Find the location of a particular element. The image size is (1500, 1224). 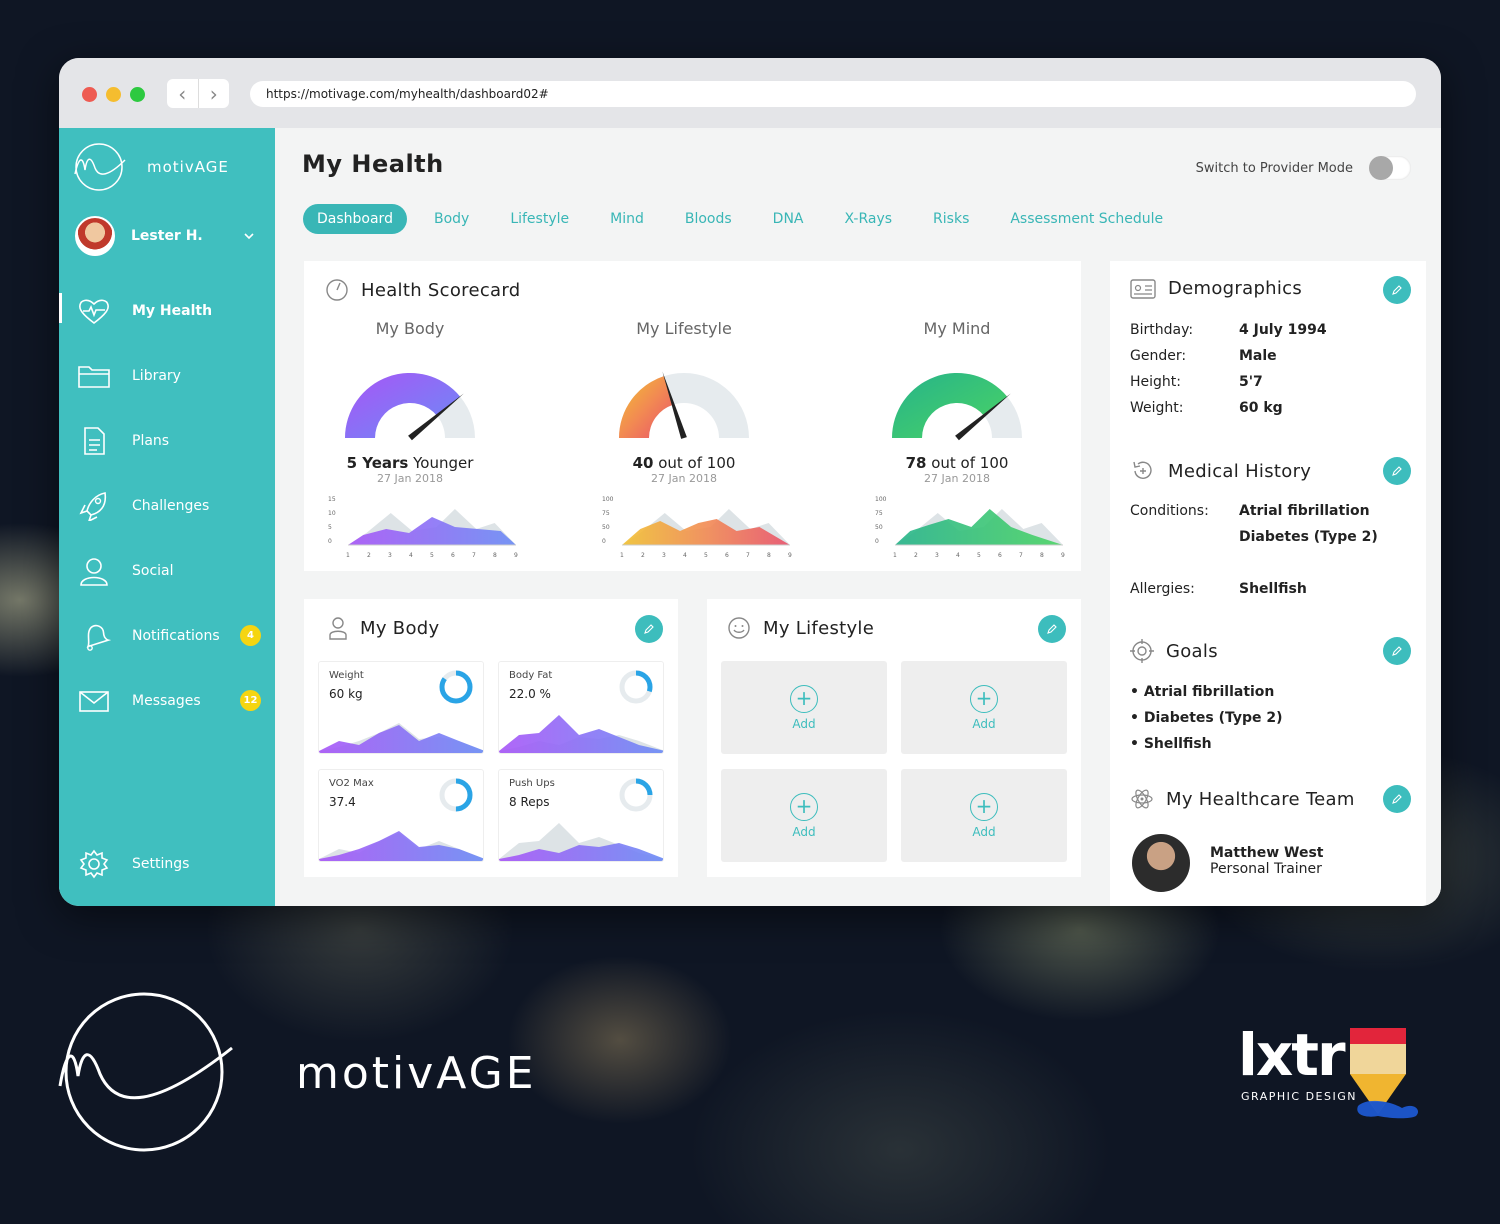

demographic-label: Gender: is located at coordinates (1158, 356).